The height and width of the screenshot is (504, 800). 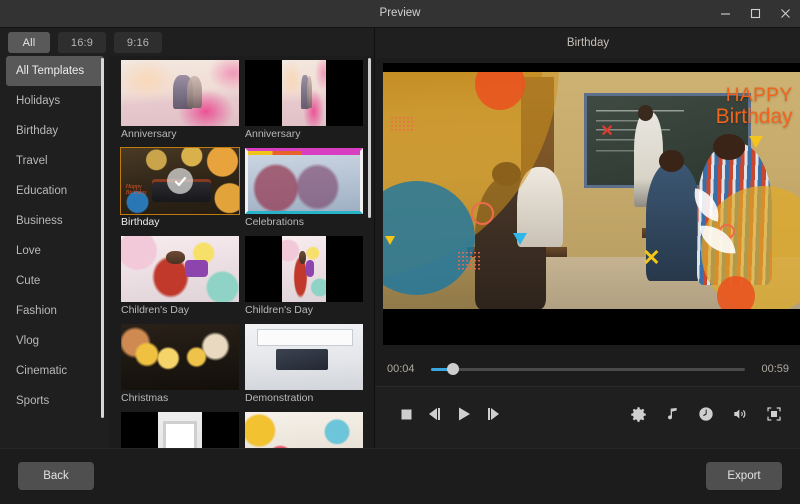 I want to click on template-card: Christmas, so click(x=180, y=366).